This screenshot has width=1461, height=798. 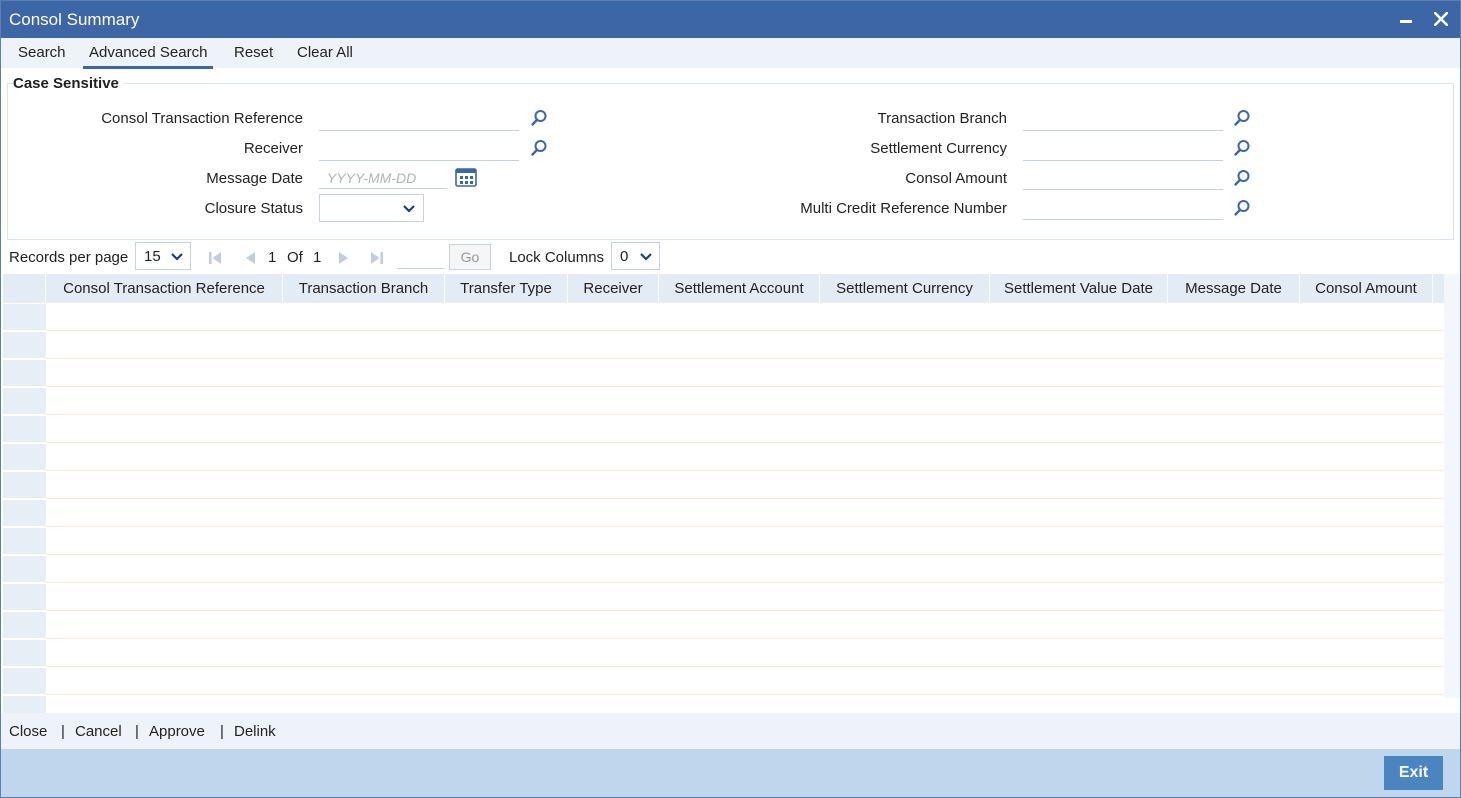 I want to click on goto-page-input, so click(x=421, y=257).